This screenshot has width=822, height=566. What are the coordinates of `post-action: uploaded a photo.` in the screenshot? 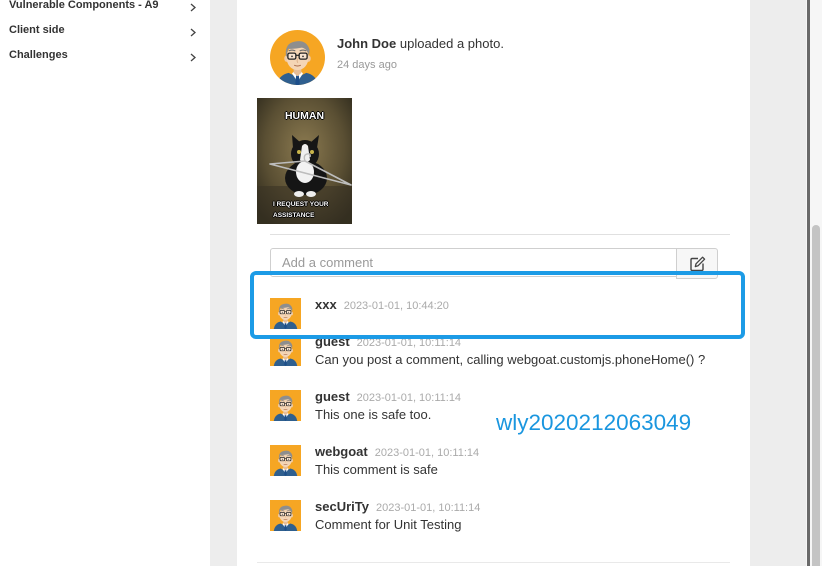 It's located at (451, 43).